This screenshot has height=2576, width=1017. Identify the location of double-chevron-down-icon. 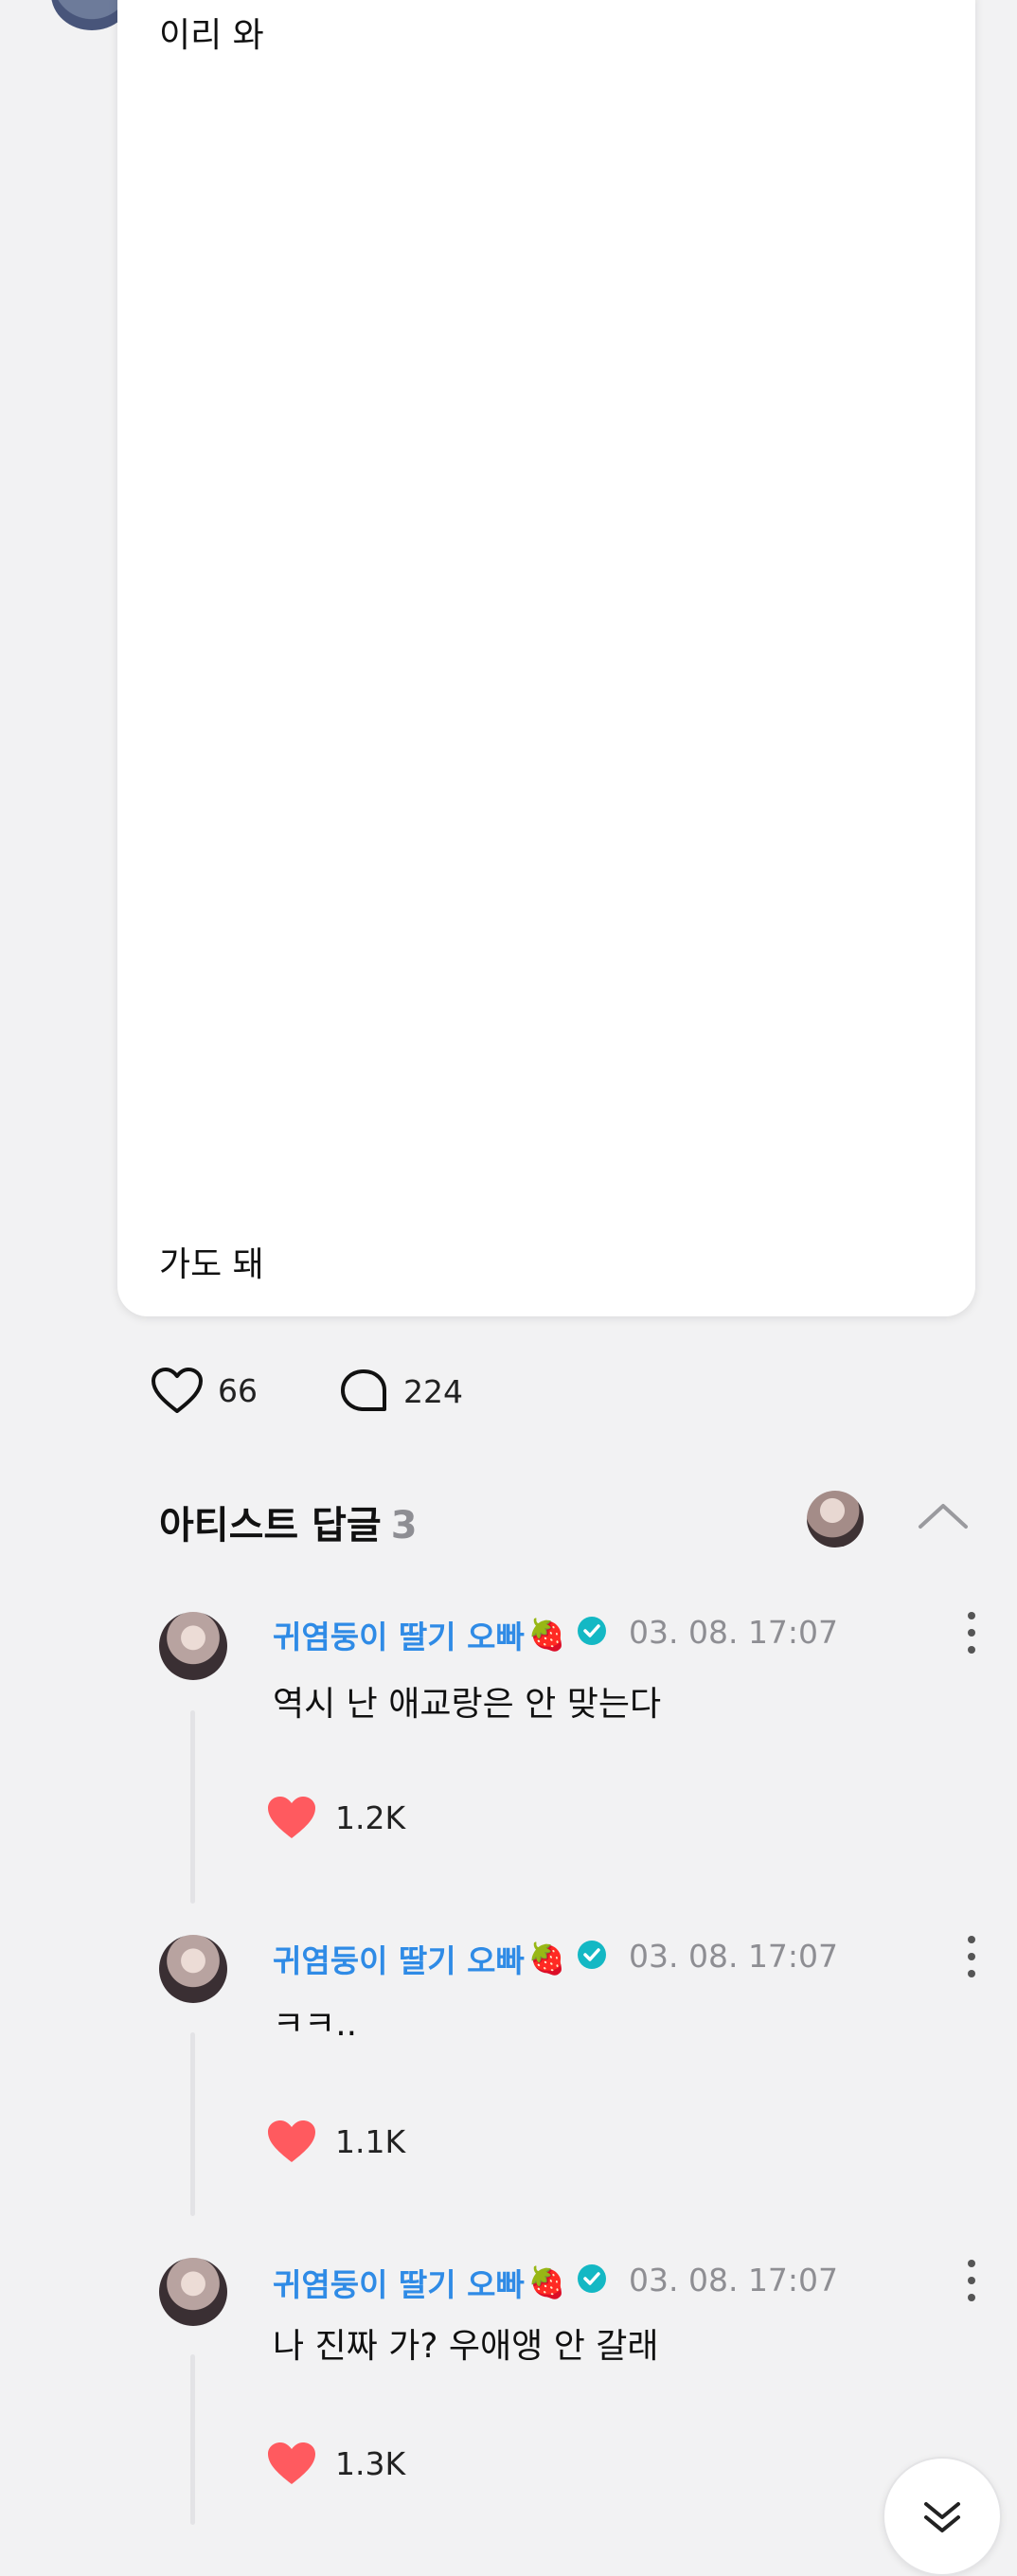
(942, 2517).